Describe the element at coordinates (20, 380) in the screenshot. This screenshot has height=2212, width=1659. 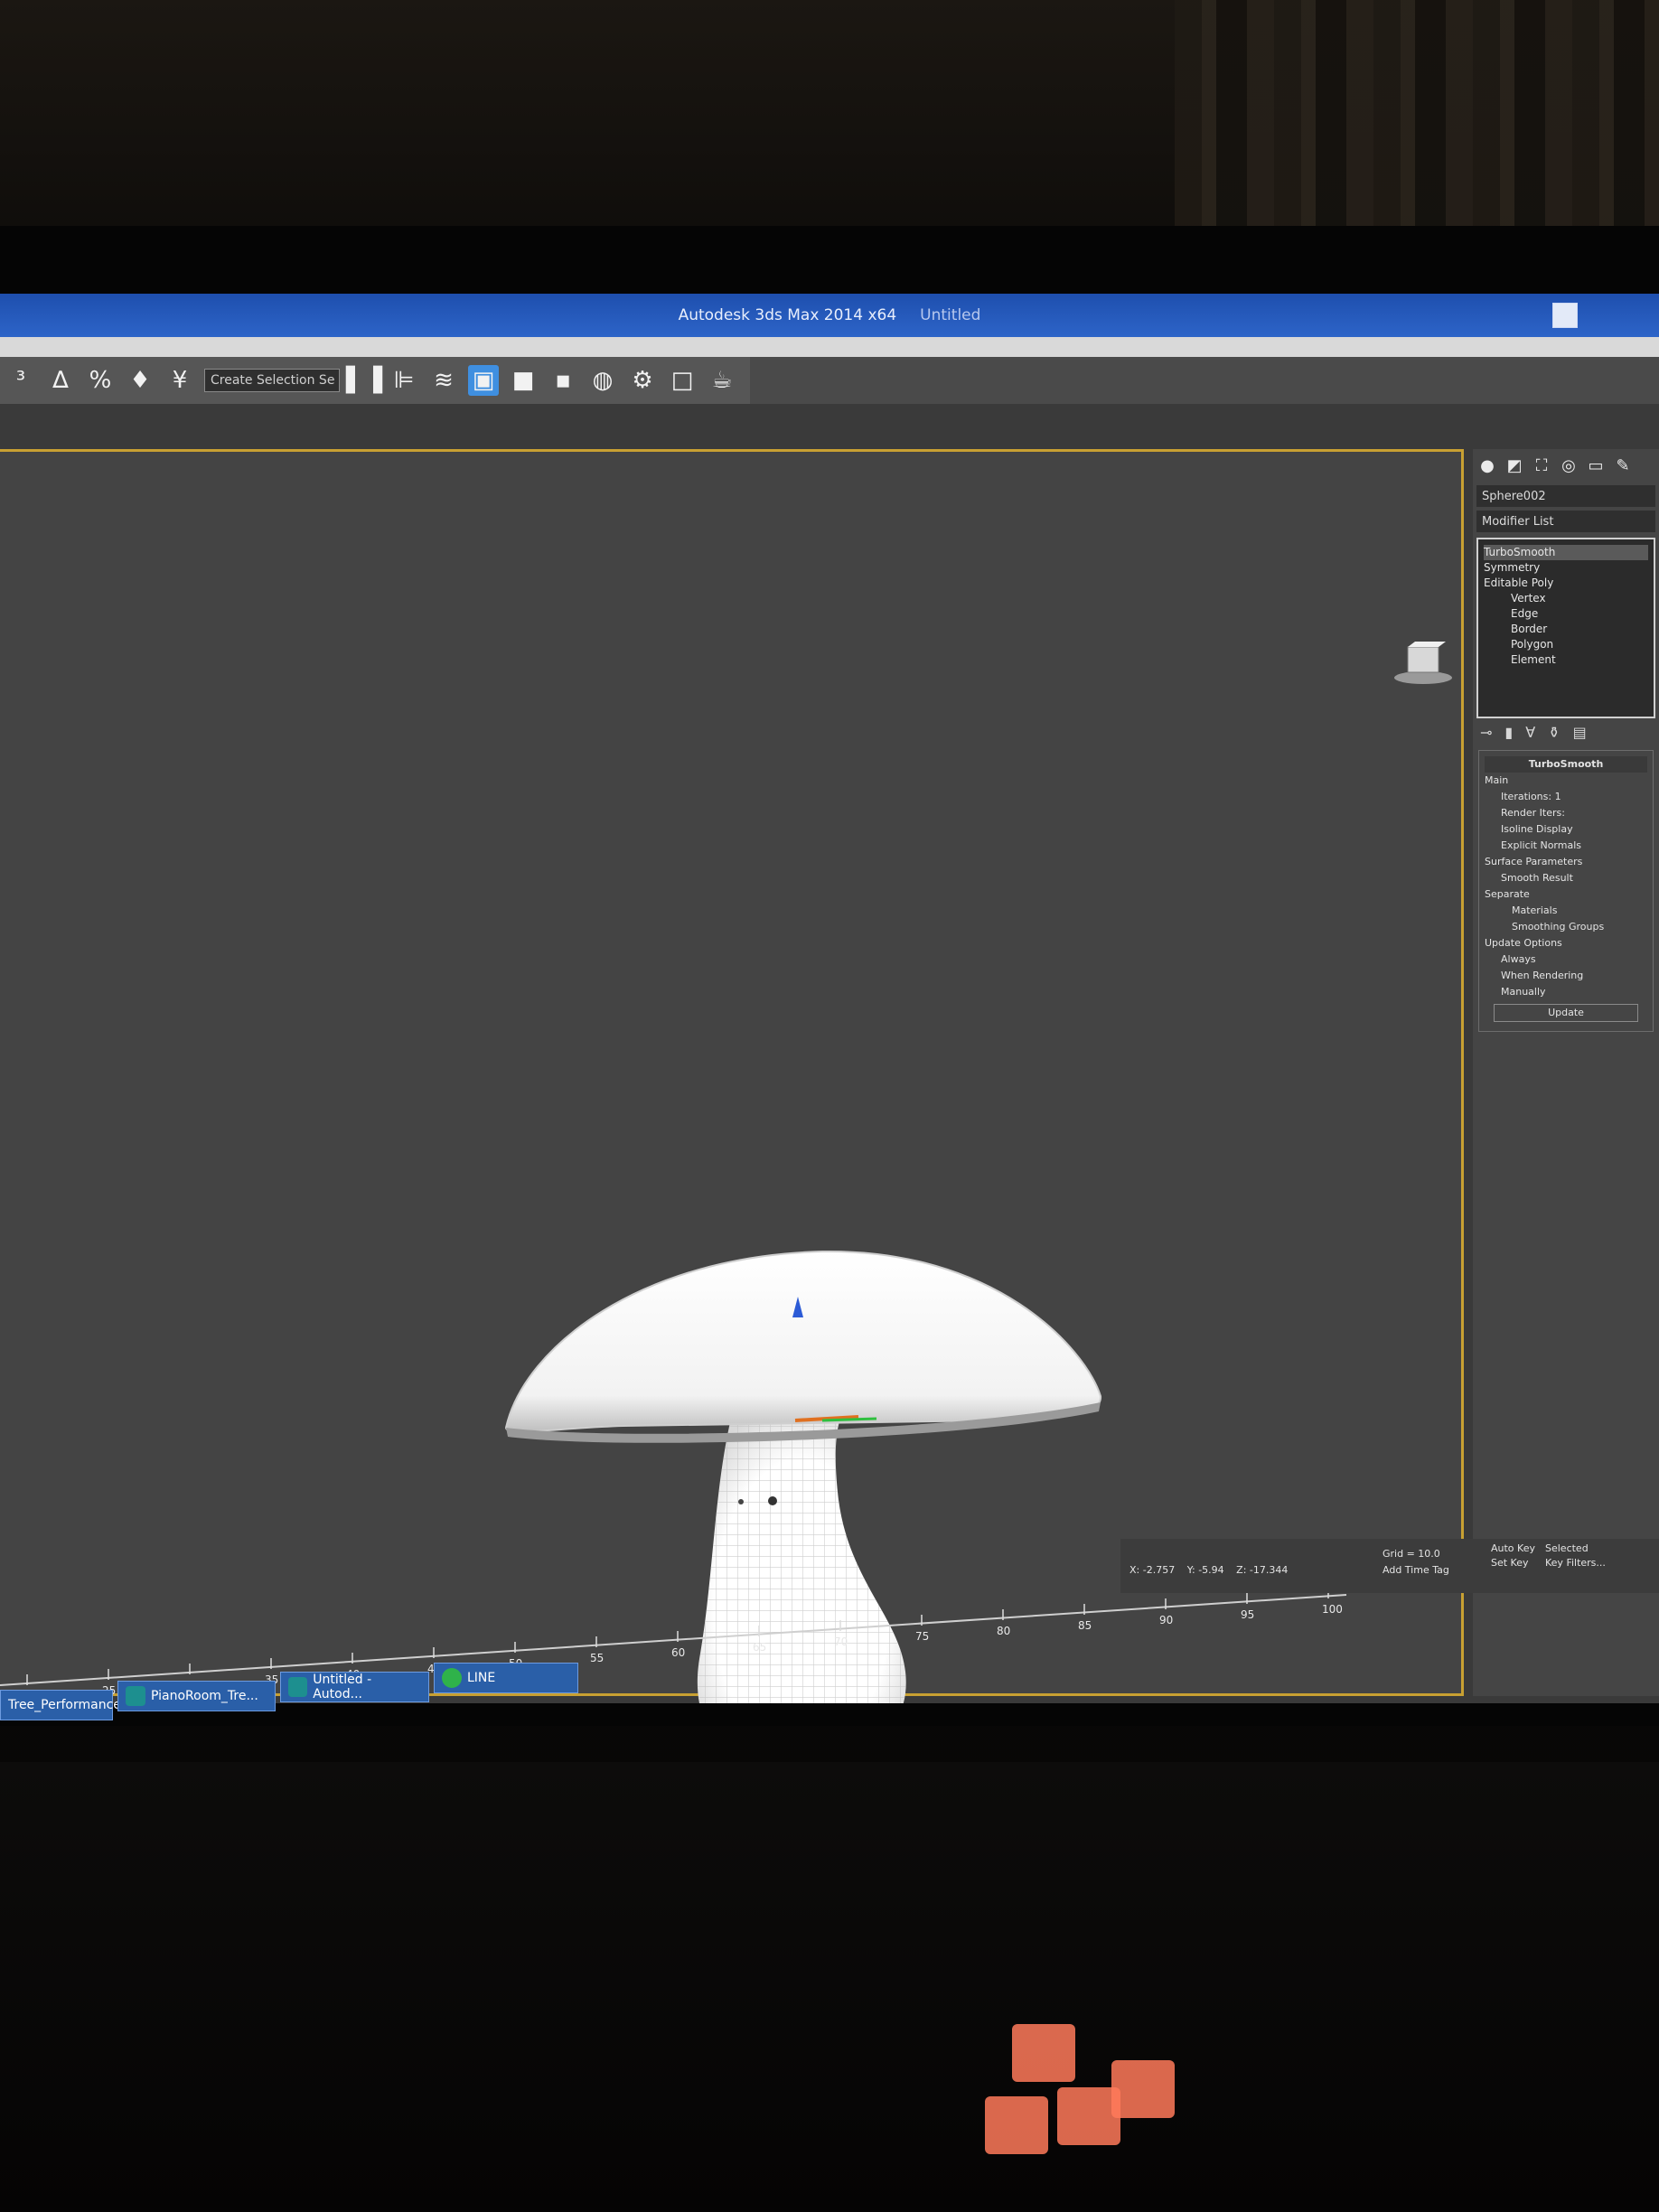
I see `snap-3-icon: ³` at that location.